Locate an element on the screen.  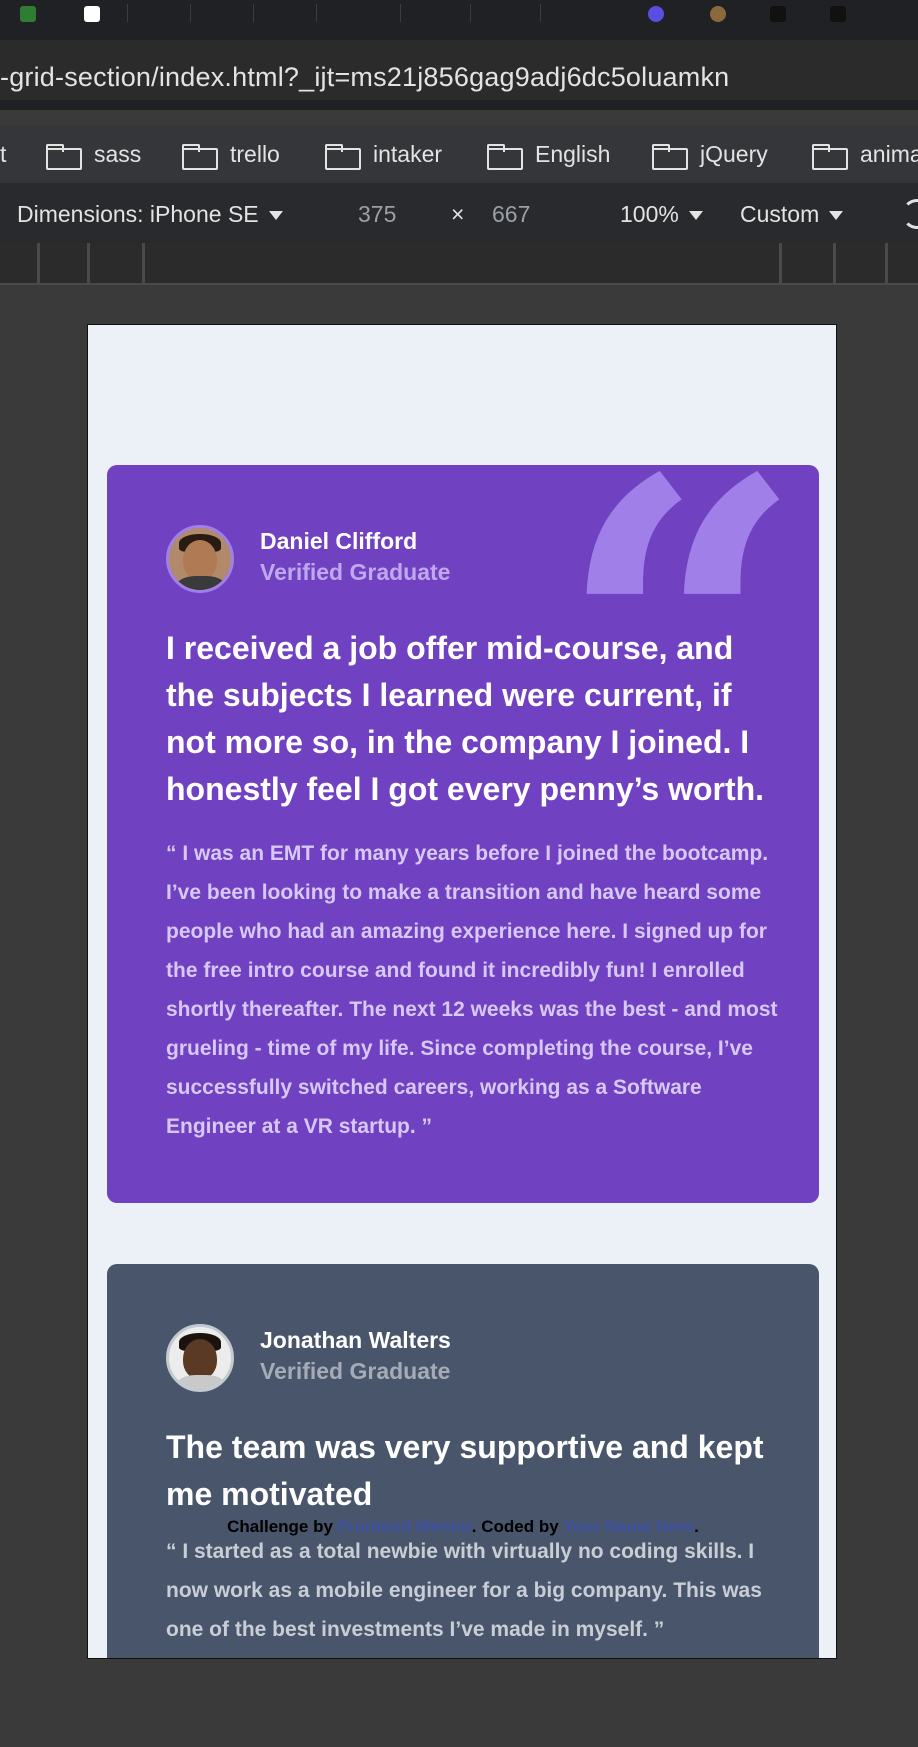
throttle-label: Custom is located at coordinates (780, 214).